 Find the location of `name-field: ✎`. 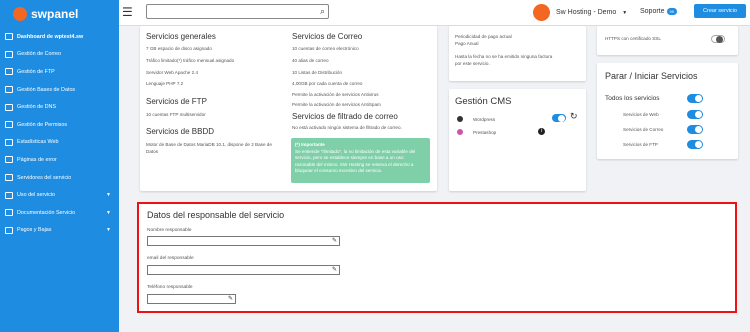

name-field: ✎ is located at coordinates (243, 241).